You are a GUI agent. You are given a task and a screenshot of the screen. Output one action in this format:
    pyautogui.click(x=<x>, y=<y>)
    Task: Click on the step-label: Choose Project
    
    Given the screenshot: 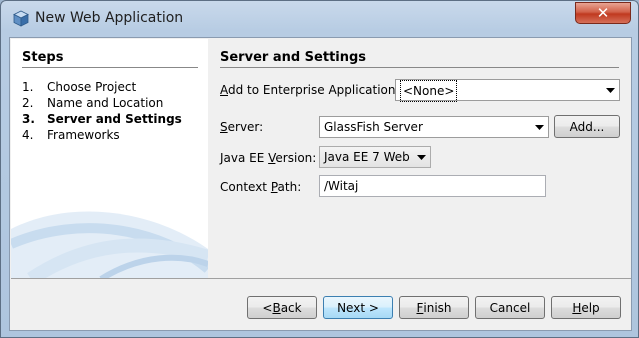 What is the action you would take?
    pyautogui.click(x=92, y=87)
    